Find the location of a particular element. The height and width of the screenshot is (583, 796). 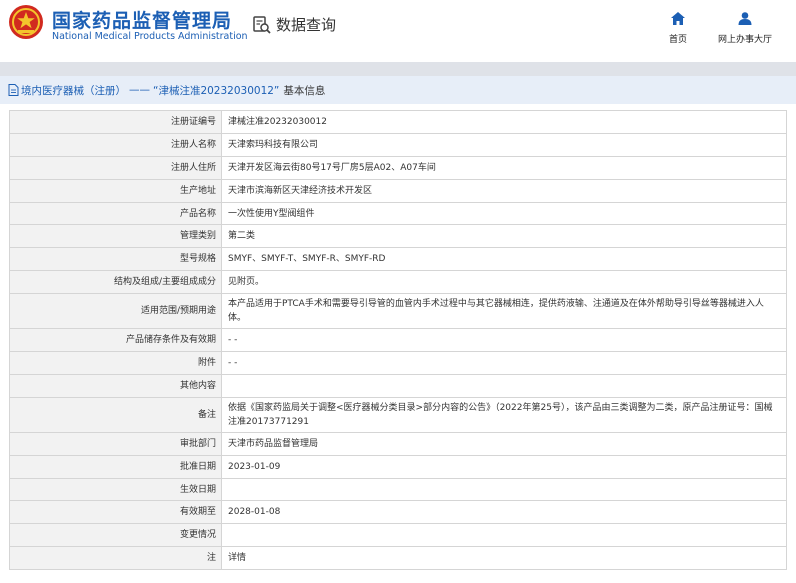

breadcrumb-suffix: 基本信息 is located at coordinates (304, 90).